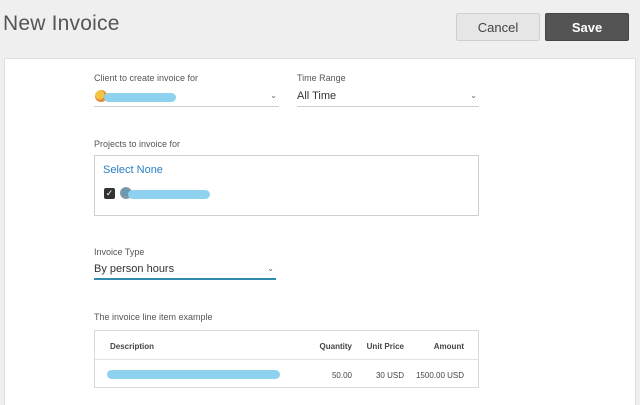 Image resolution: width=640 pixels, height=405 pixels. I want to click on client-label: Client to create invoice for, so click(146, 78).